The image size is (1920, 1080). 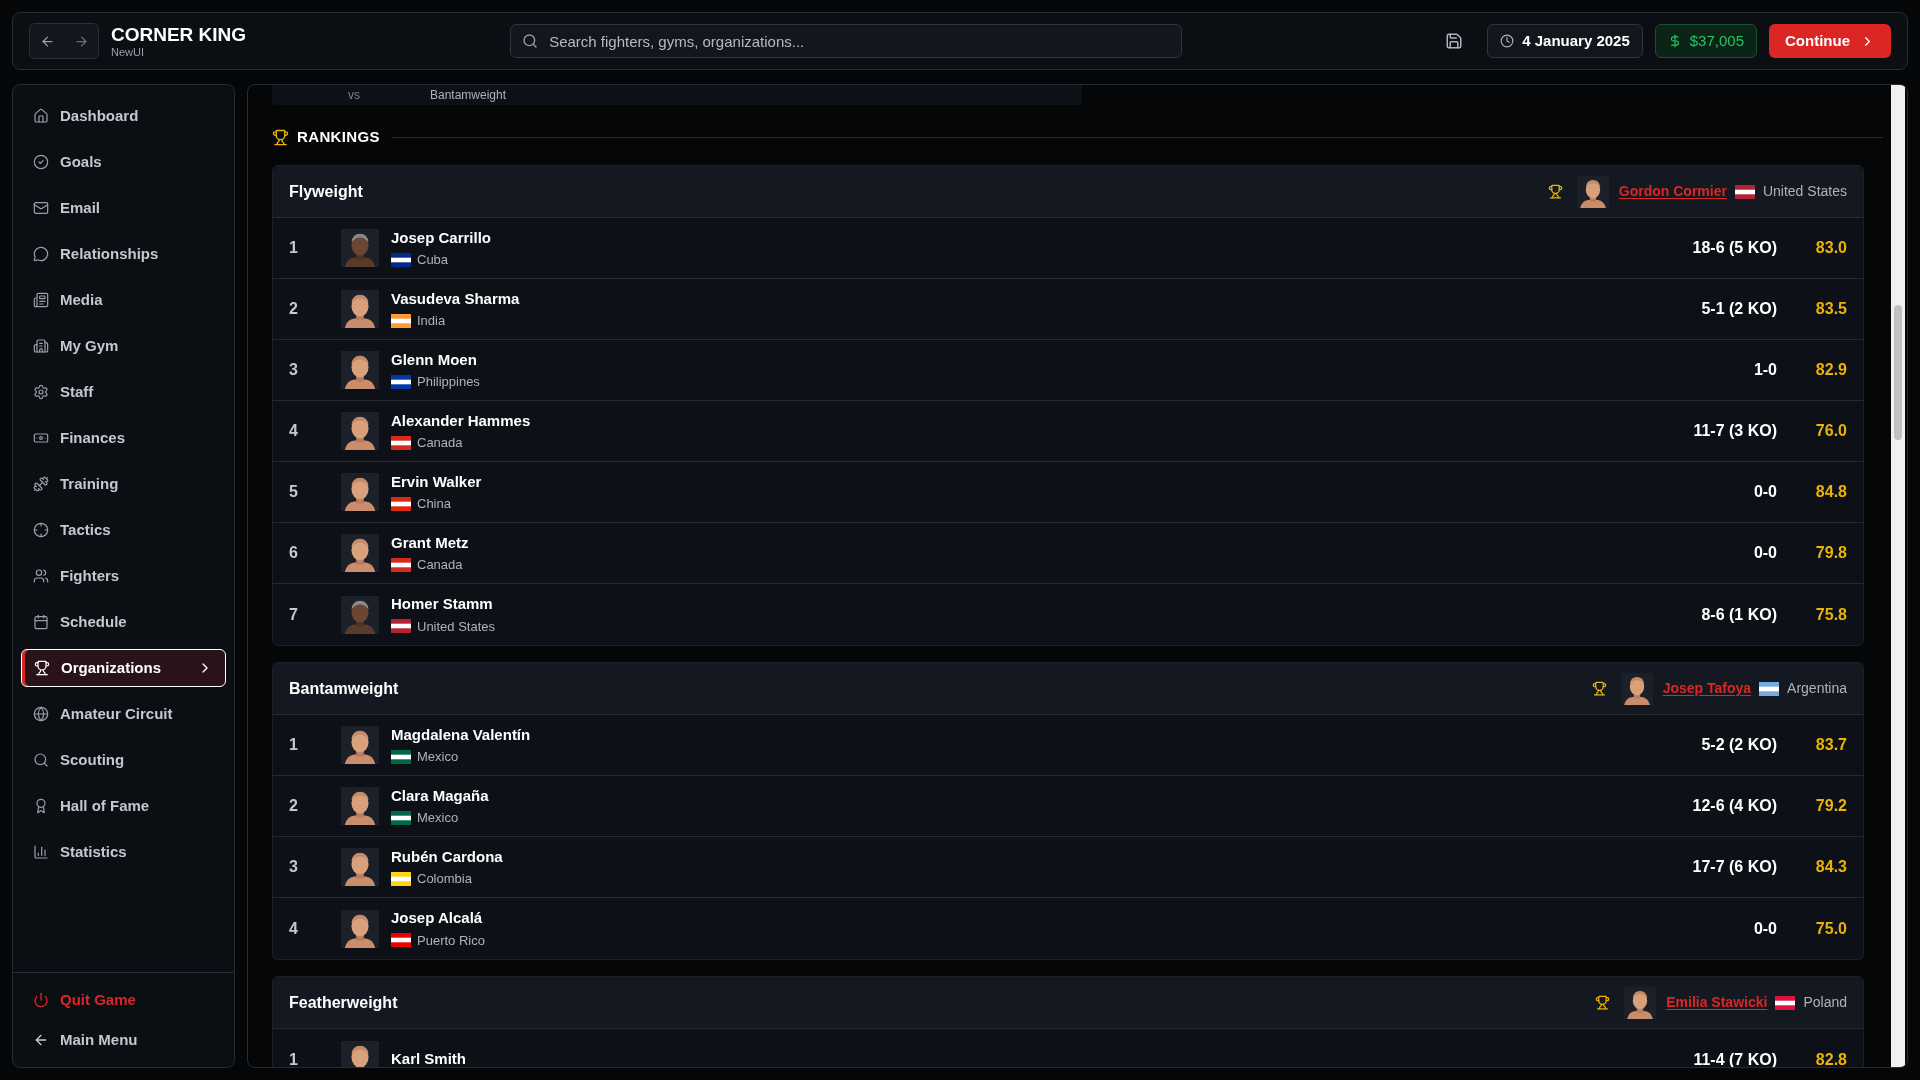 I want to click on fighter-name: Josep Carrillo, so click(x=441, y=237).